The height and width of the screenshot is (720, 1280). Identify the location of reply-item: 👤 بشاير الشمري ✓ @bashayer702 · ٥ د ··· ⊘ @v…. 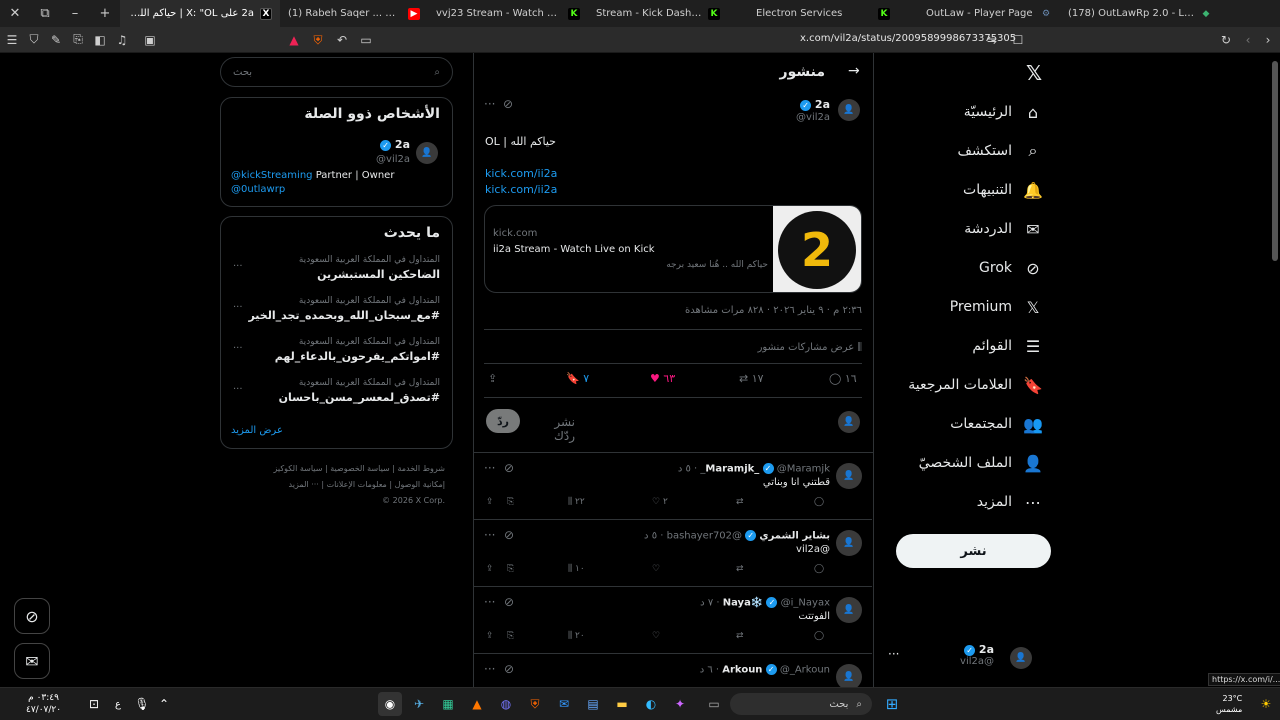
(673, 553).